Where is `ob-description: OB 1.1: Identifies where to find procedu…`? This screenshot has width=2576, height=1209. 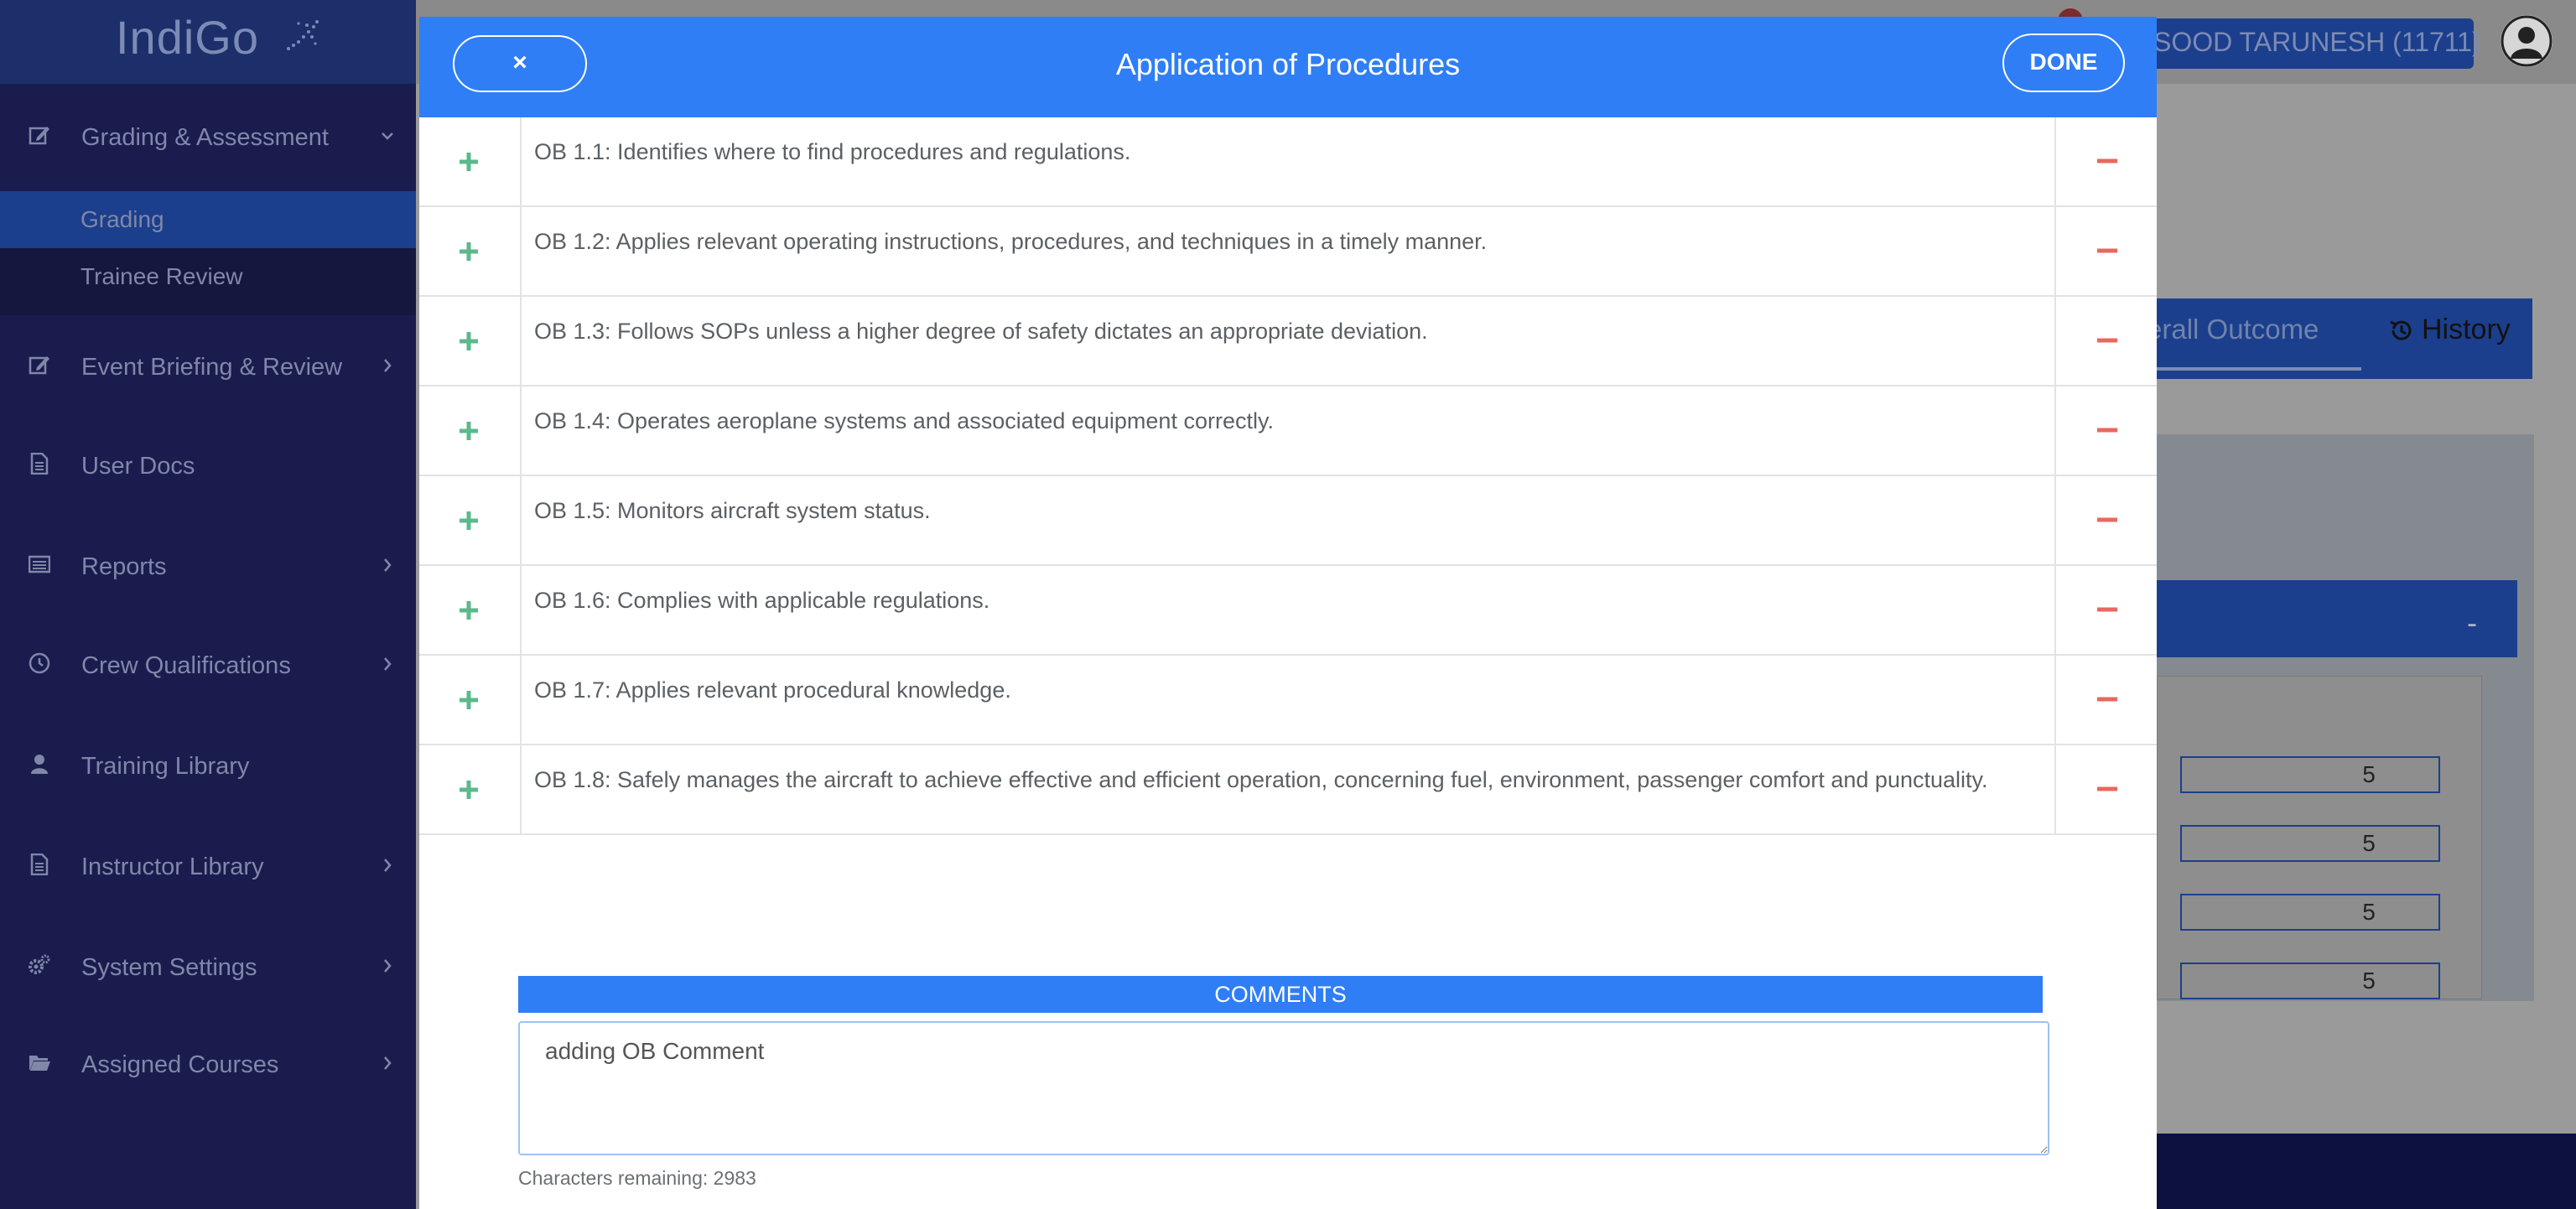
ob-description: OB 1.1: Identifies where to find procedu… is located at coordinates (832, 151).